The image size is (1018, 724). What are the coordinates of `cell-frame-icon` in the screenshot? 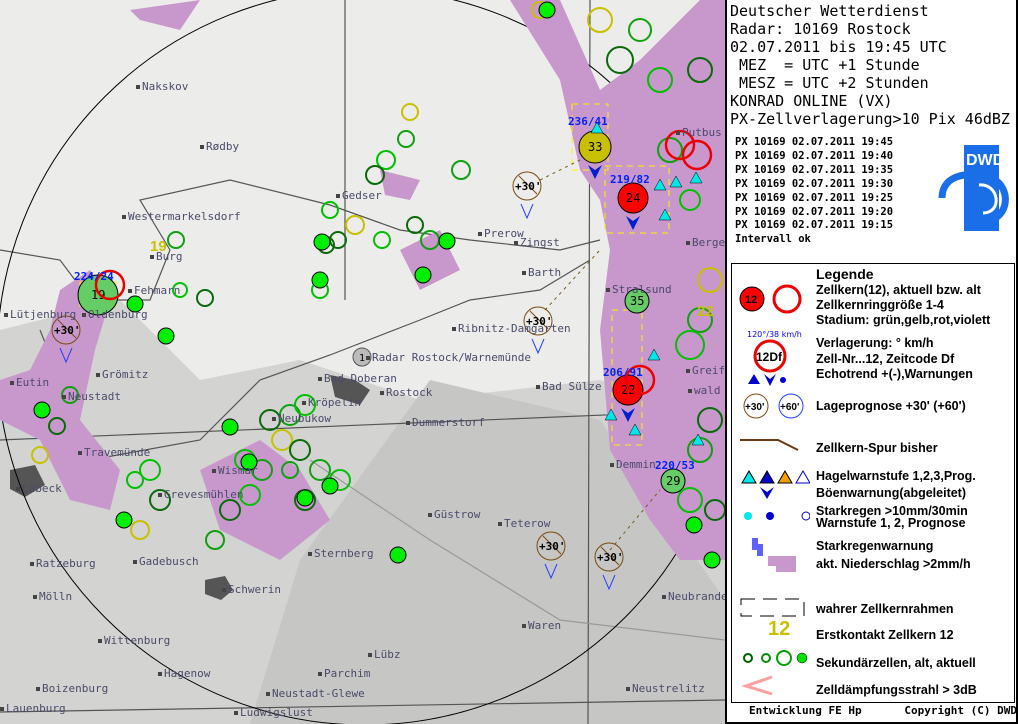 It's located at (772, 607).